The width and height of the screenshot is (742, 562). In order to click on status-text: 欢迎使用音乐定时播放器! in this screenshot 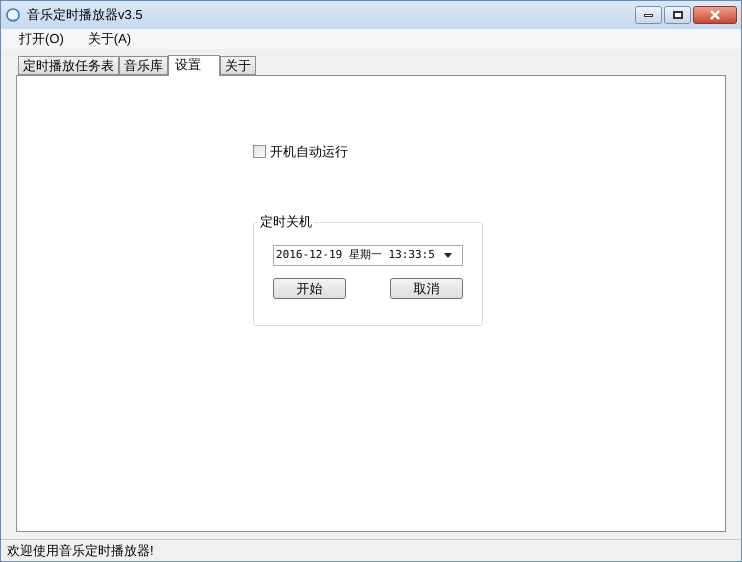, I will do `click(80, 551)`.